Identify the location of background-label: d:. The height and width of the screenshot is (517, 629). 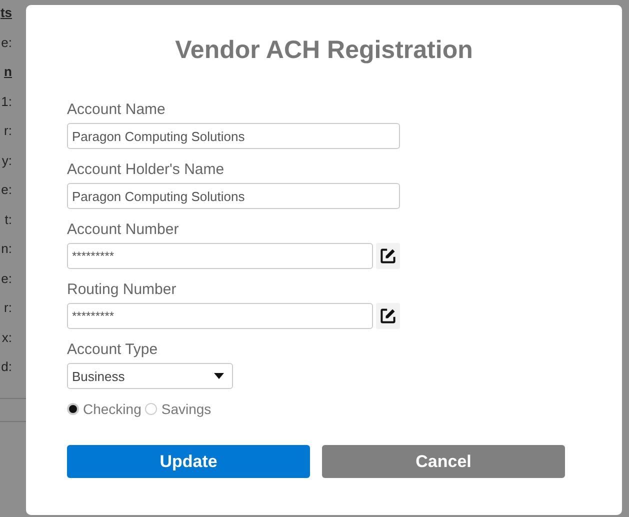
(6, 367).